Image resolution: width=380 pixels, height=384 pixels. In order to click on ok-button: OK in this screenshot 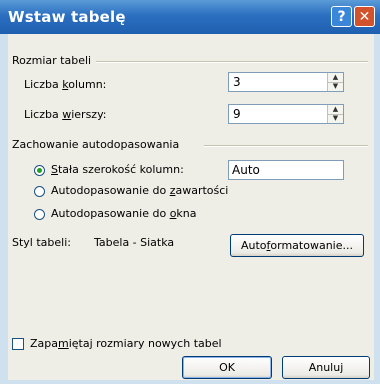, I will do `click(227, 367)`.